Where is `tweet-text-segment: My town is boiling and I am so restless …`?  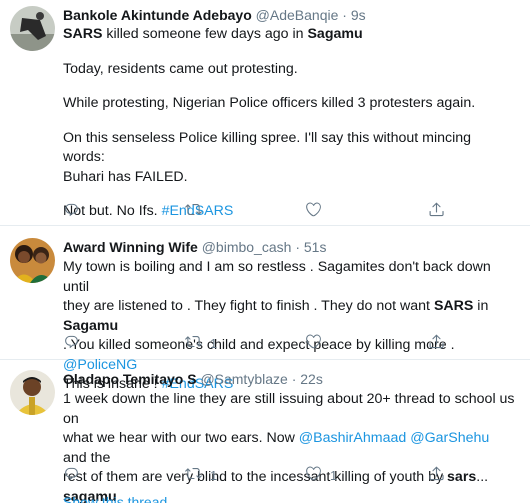
tweet-text-segment: My town is boiling and I am so restless … is located at coordinates (277, 277).